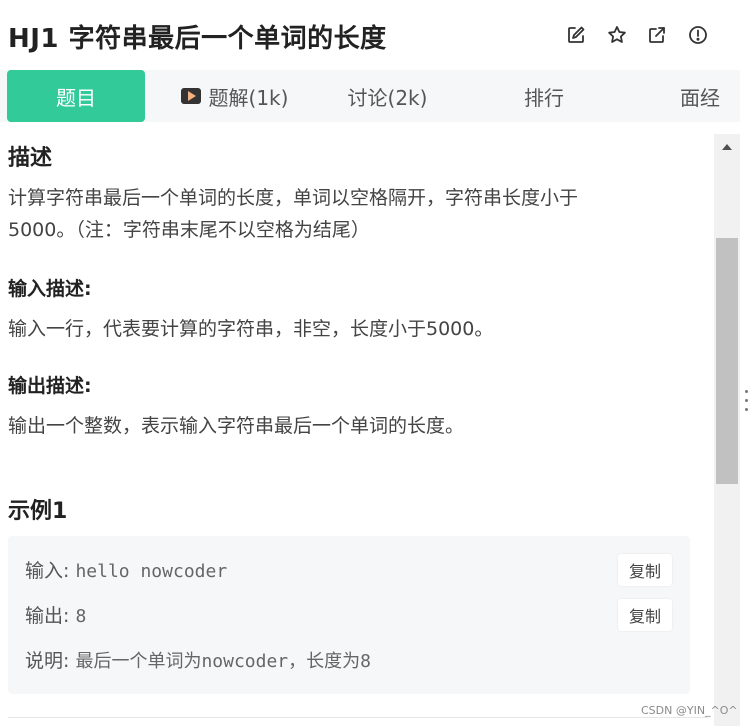 Image resolution: width=753 pixels, height=726 pixels. I want to click on output-description-heading: 输出描述:, so click(50, 386).